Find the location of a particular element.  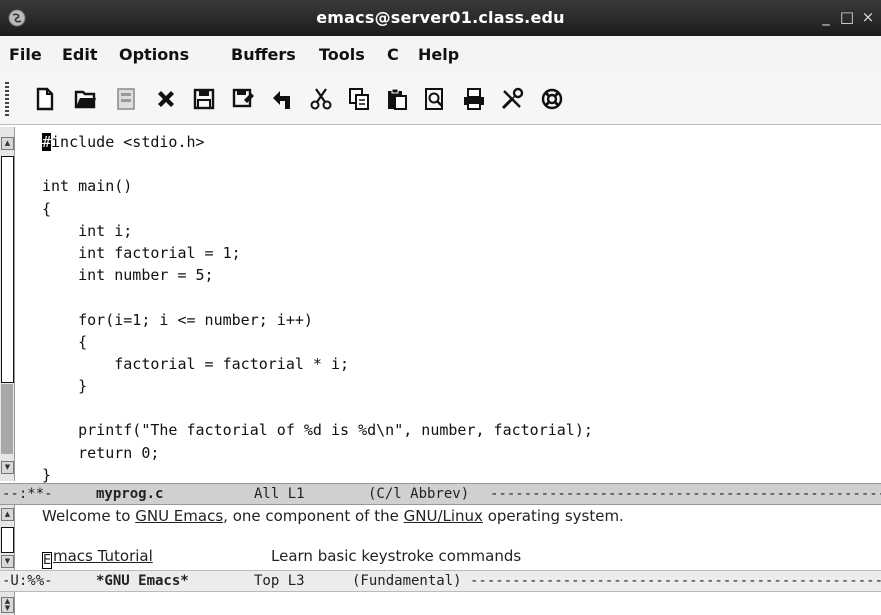

splash-scrollbar: ▲ ▼ is located at coordinates (7, 537).